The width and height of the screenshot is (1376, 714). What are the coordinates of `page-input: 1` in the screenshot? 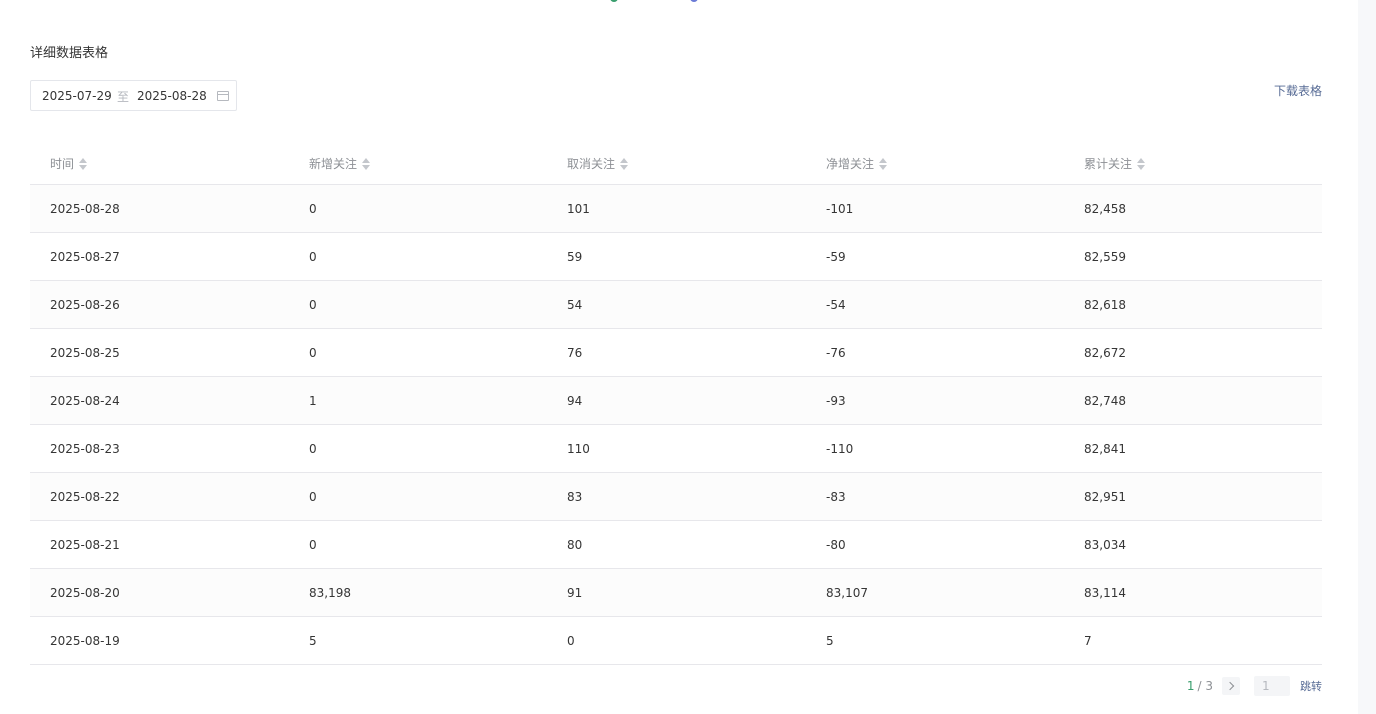 It's located at (1272, 686).